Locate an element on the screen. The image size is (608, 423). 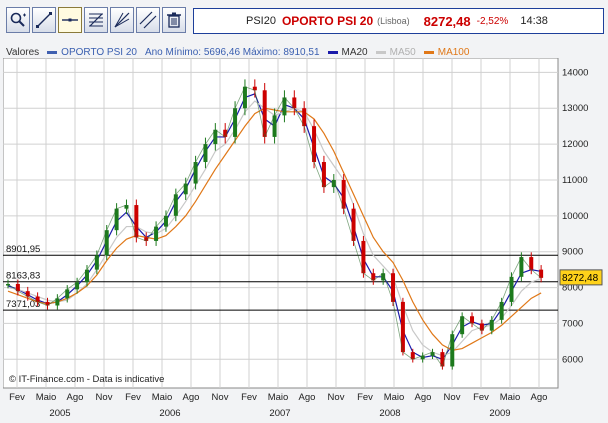
ticker-market: (Lisboa) is located at coordinates (393, 21).